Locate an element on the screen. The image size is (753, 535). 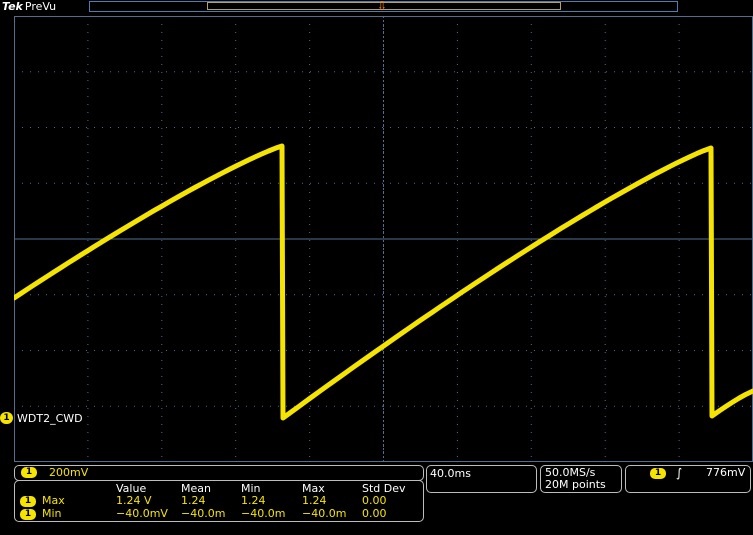
acquisition-mode: PreVu is located at coordinates (40, 6).